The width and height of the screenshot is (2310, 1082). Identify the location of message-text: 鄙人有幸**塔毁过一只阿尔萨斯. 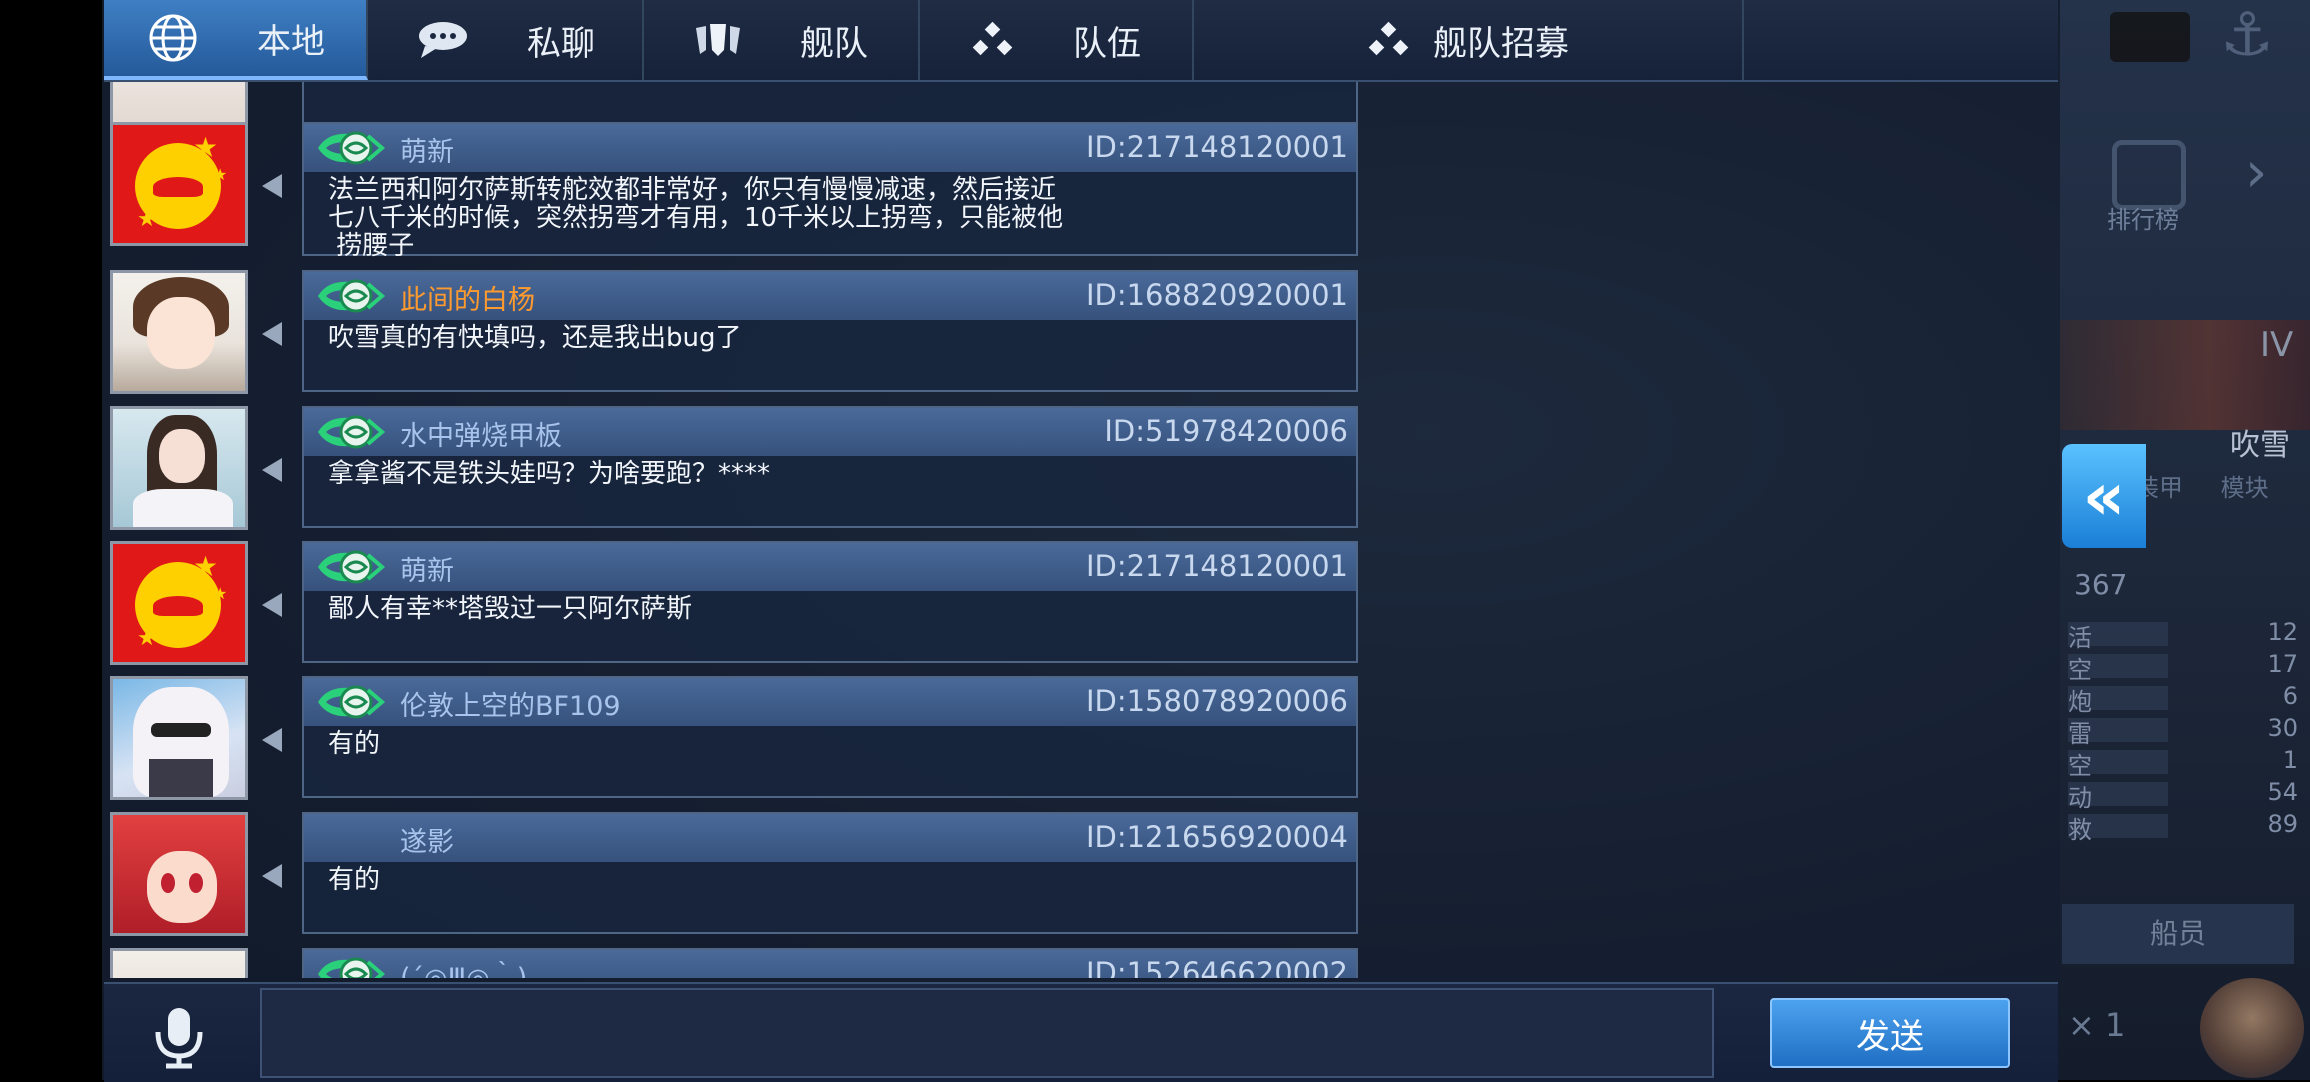
(510, 609).